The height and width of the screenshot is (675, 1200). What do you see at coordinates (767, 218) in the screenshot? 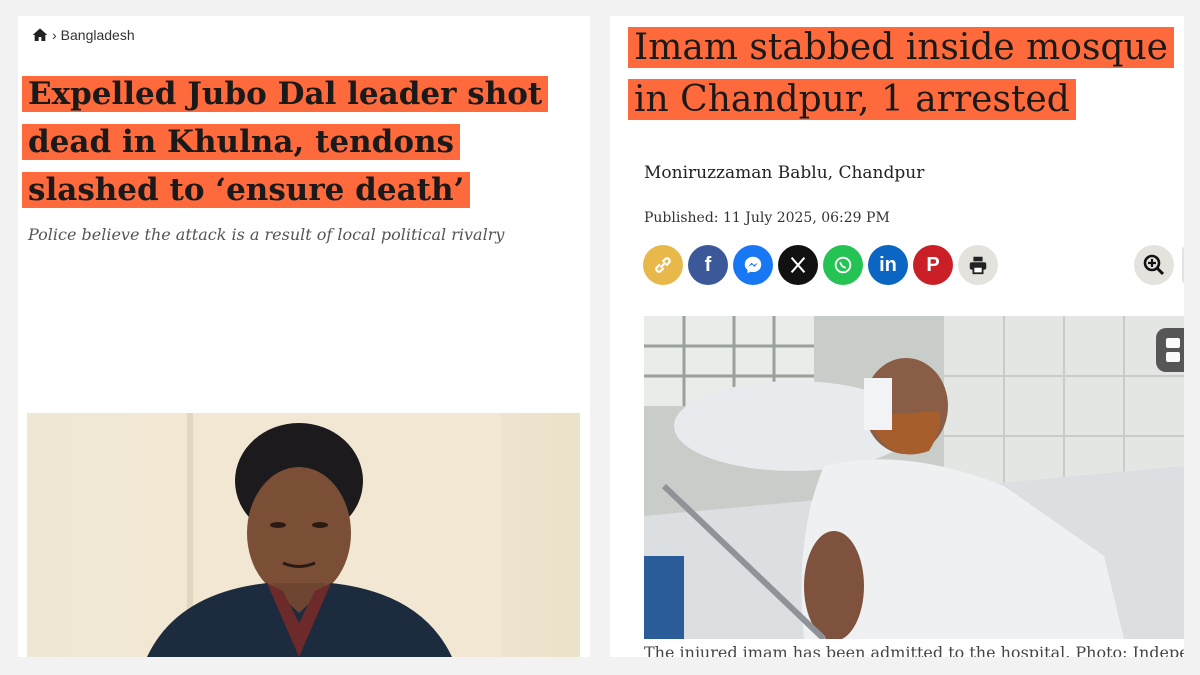
I see `published-date: Published: 11 July 2025, 06:29 PM` at bounding box center [767, 218].